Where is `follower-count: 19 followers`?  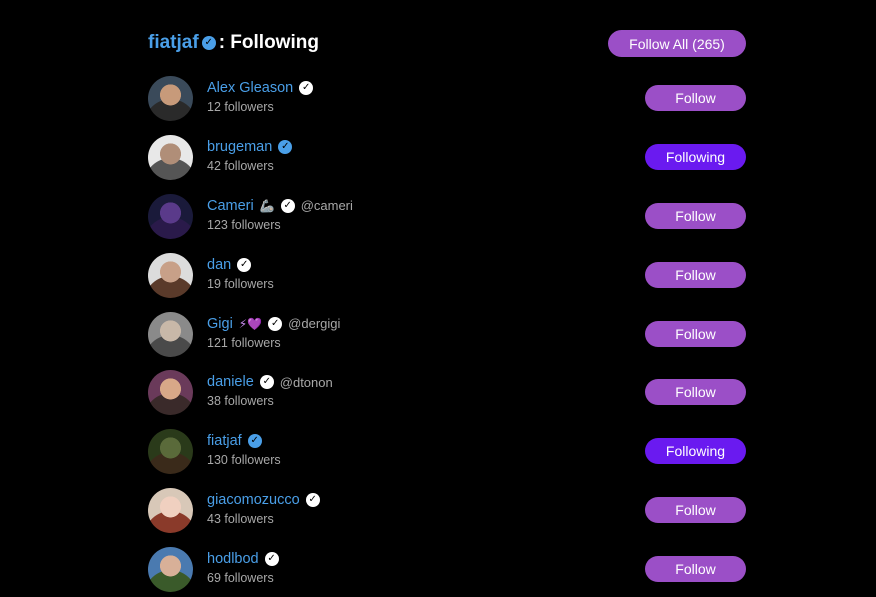
follower-count: 19 followers is located at coordinates (240, 283).